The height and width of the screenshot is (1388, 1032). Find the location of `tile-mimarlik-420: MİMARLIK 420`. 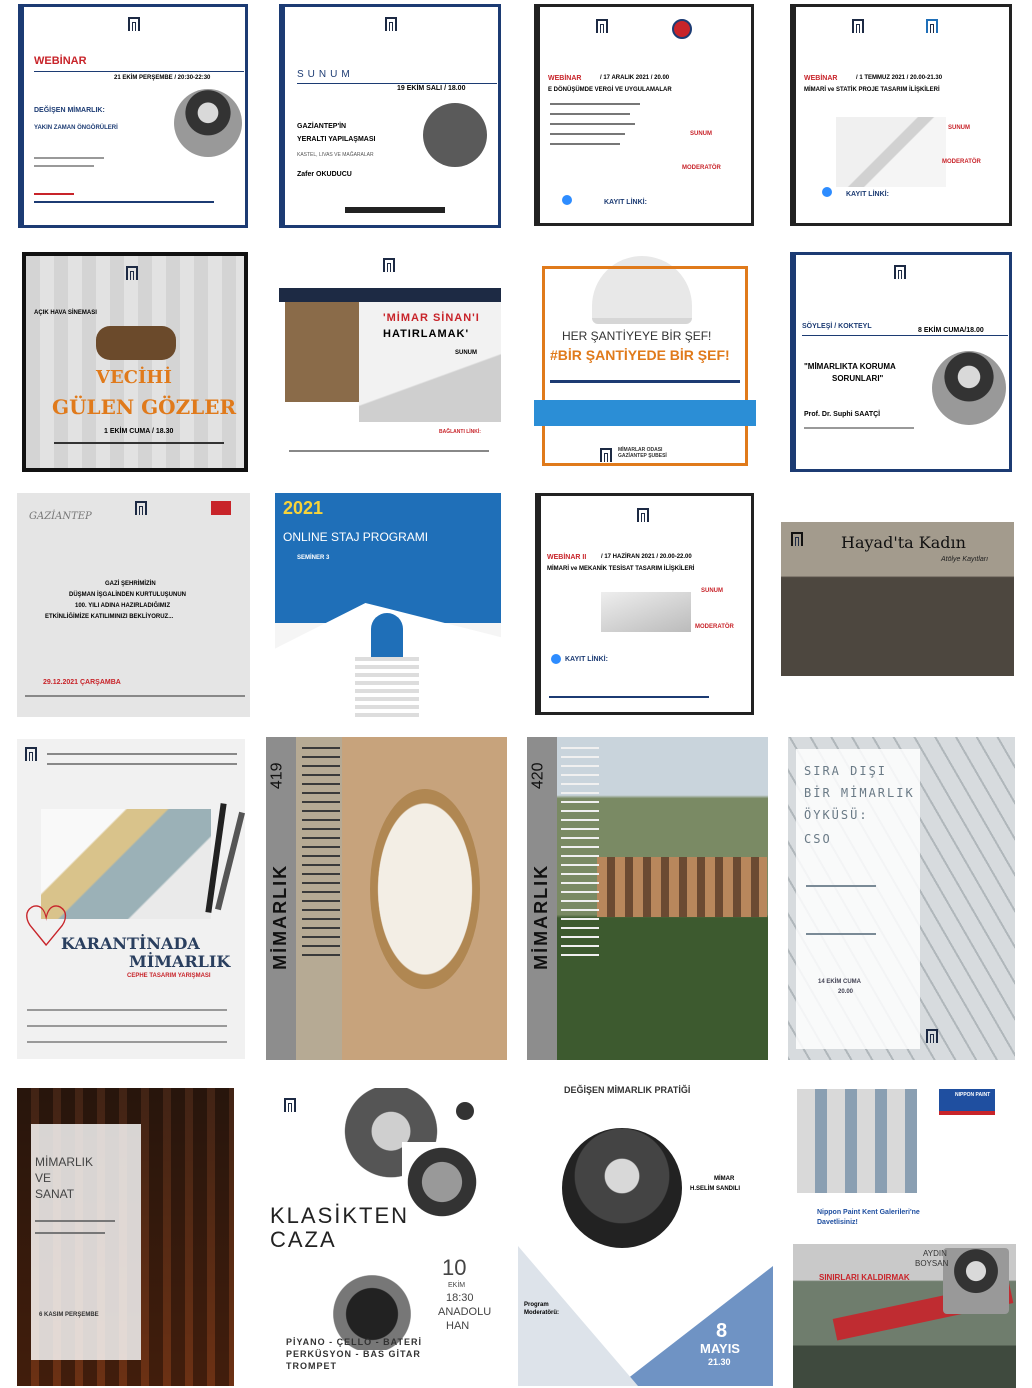

tile-mimarlik-420: MİMARLIK 420 is located at coordinates (647, 898).